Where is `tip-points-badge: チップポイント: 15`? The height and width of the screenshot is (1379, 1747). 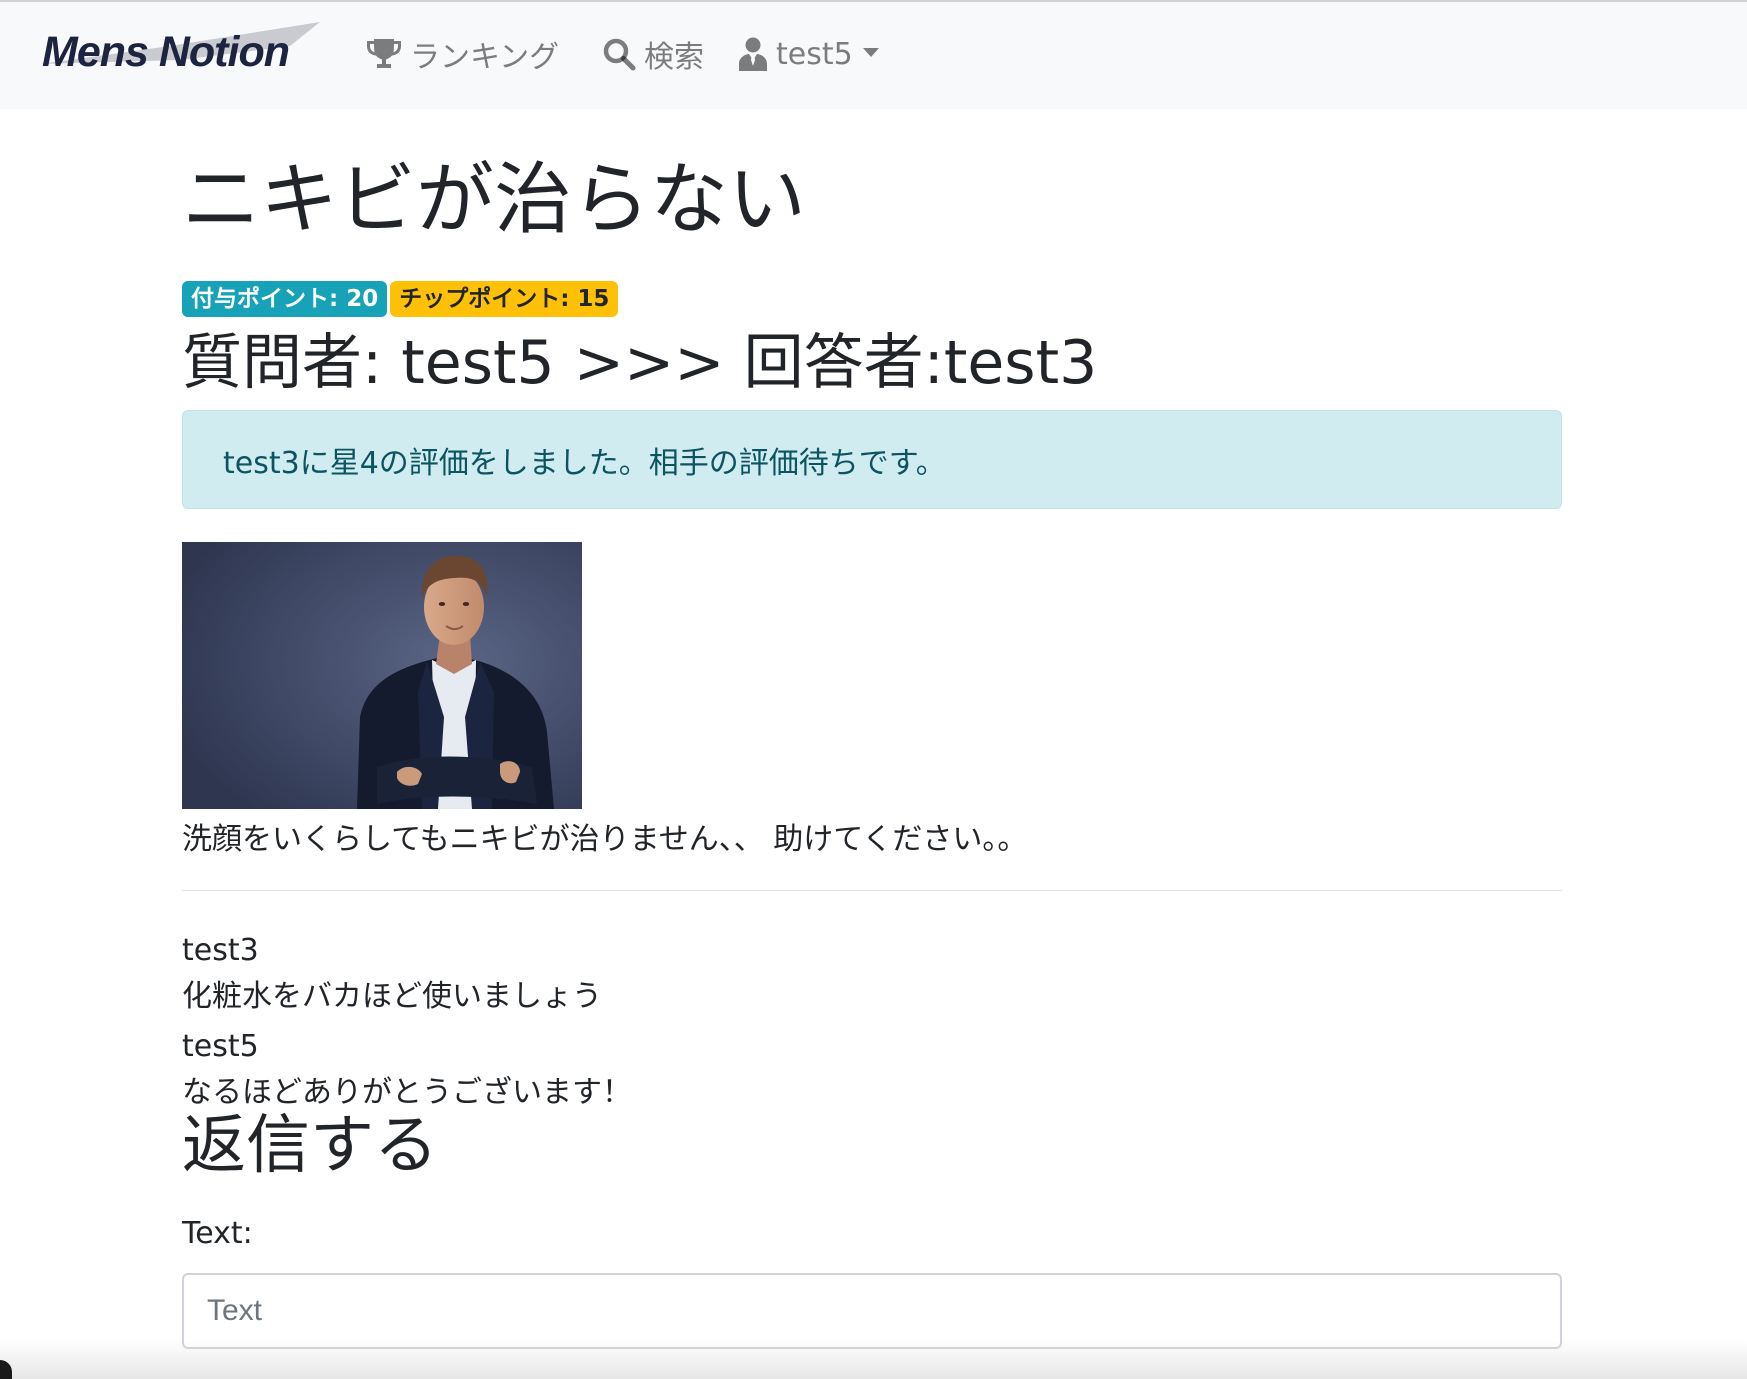 tip-points-badge: チップポイント: 15 is located at coordinates (504, 299).